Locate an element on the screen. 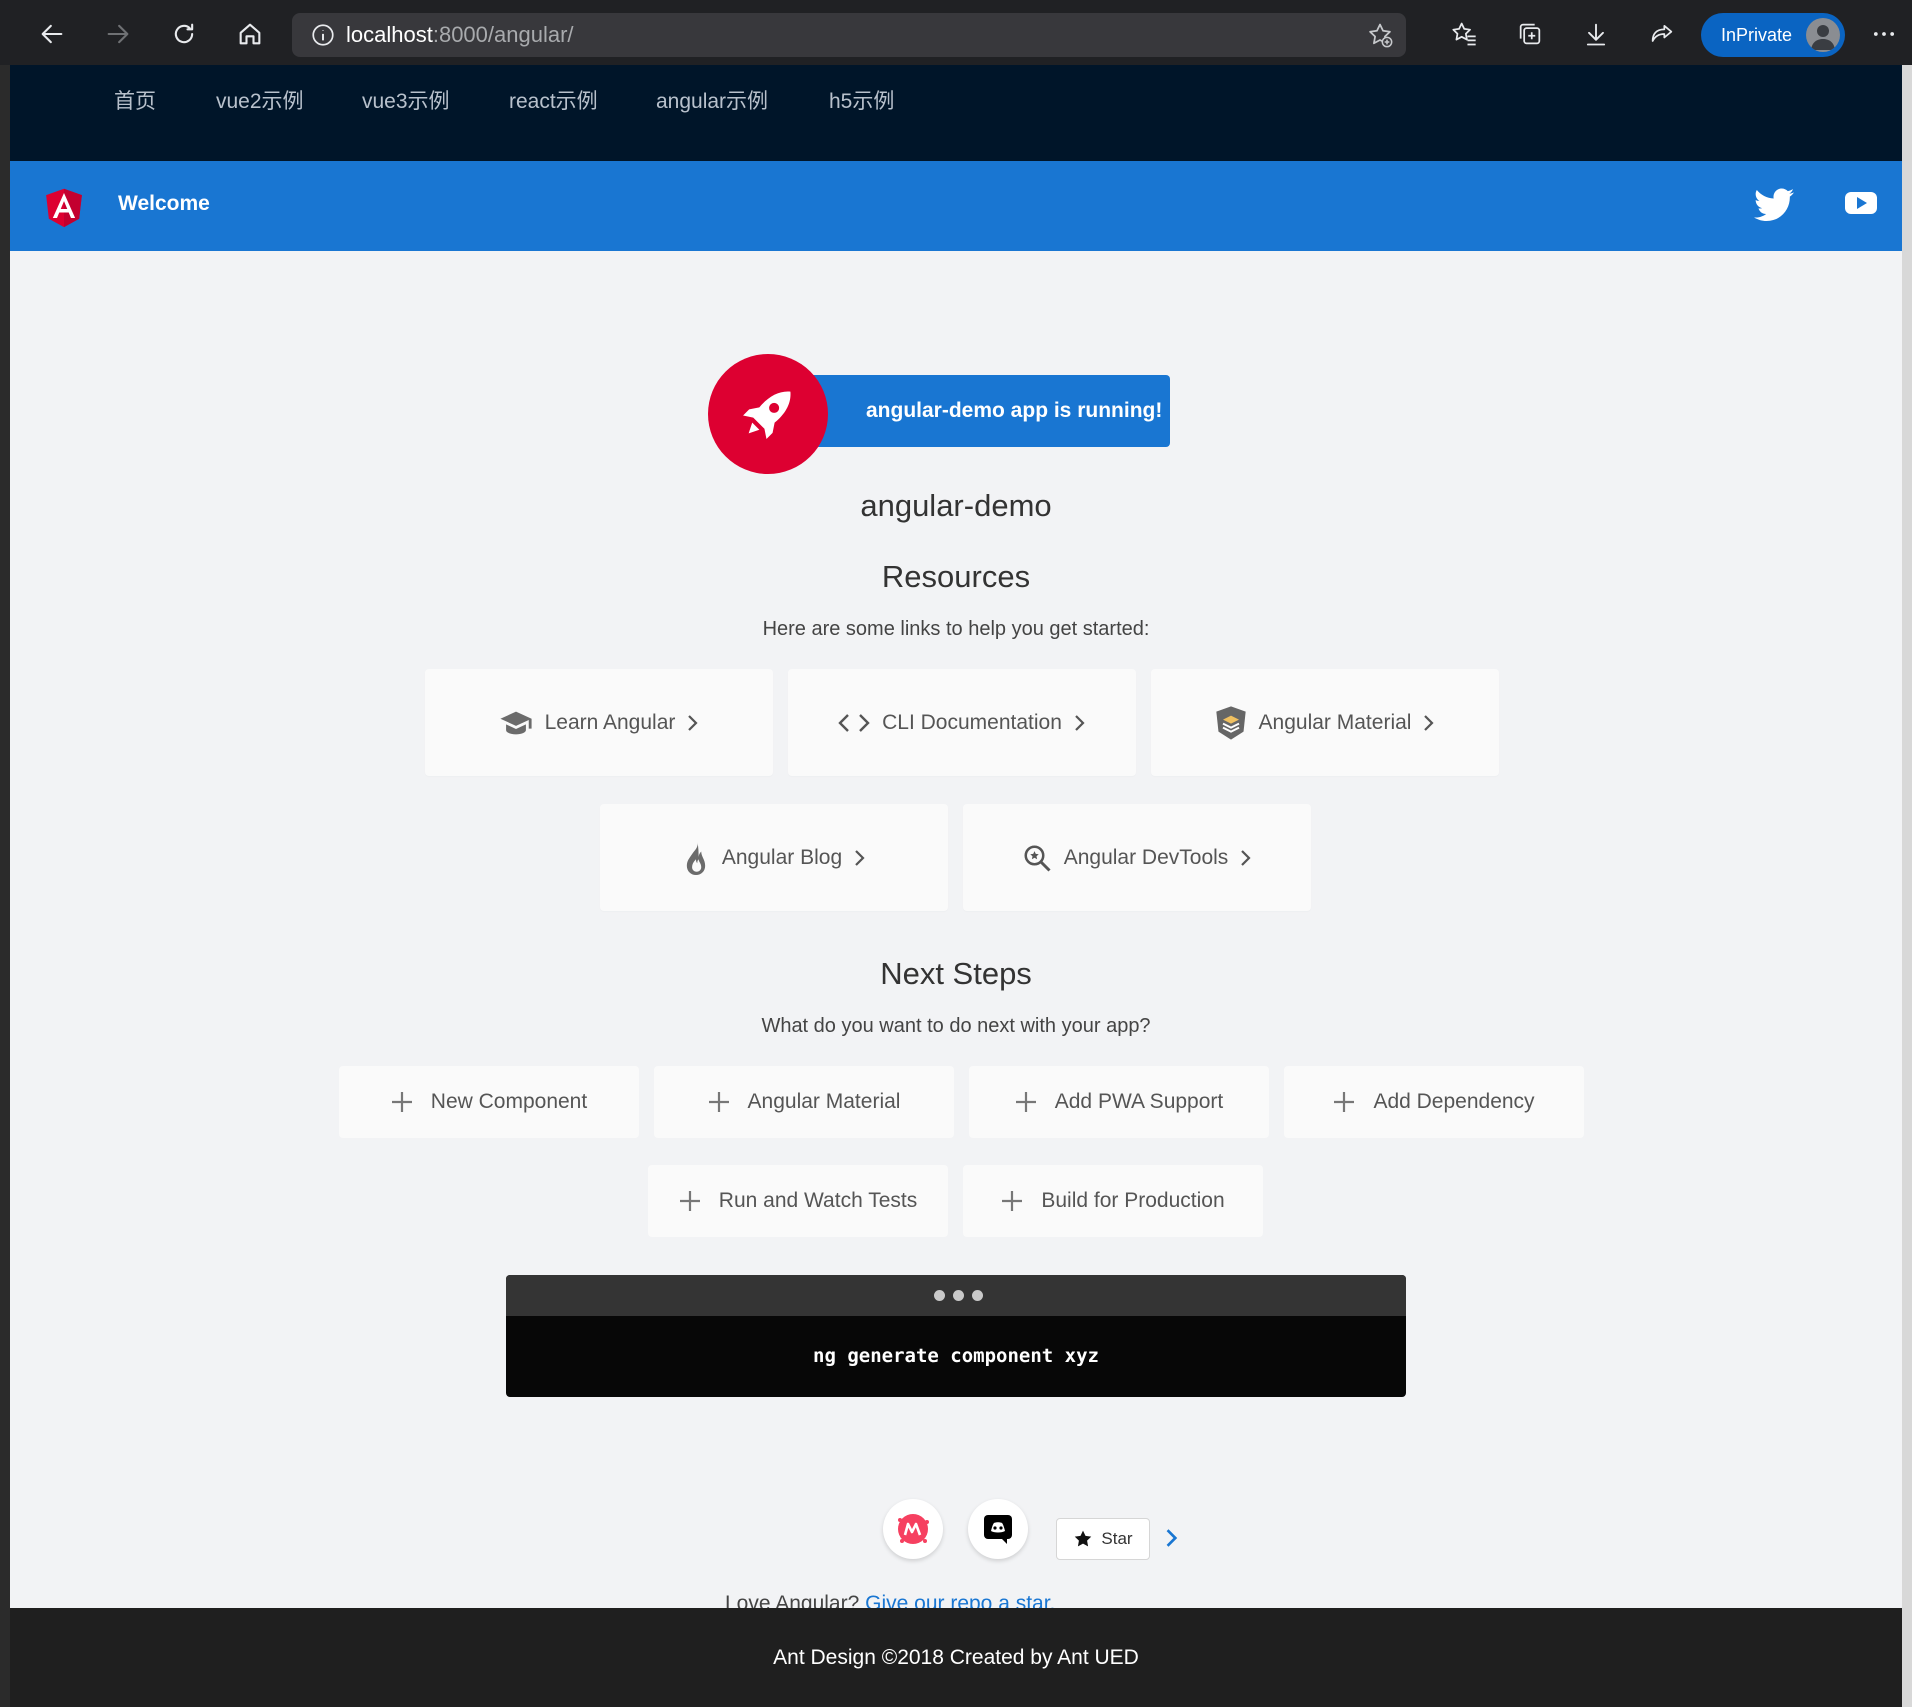 The height and width of the screenshot is (1707, 1912). github-star-button: Star is located at coordinates (1103, 1539).